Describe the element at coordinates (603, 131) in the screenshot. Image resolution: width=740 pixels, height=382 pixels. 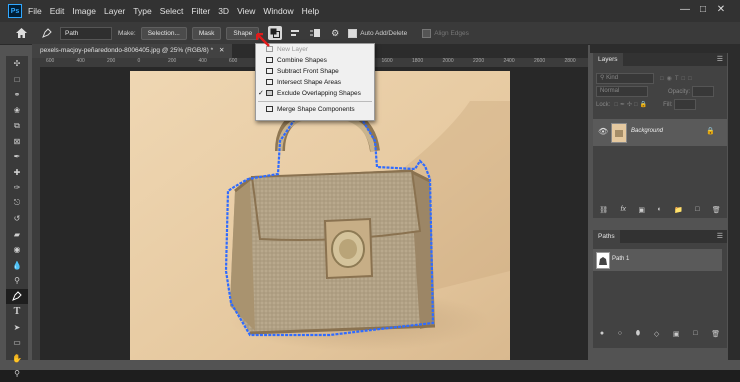
I see `eye-icon: 👁` at that location.